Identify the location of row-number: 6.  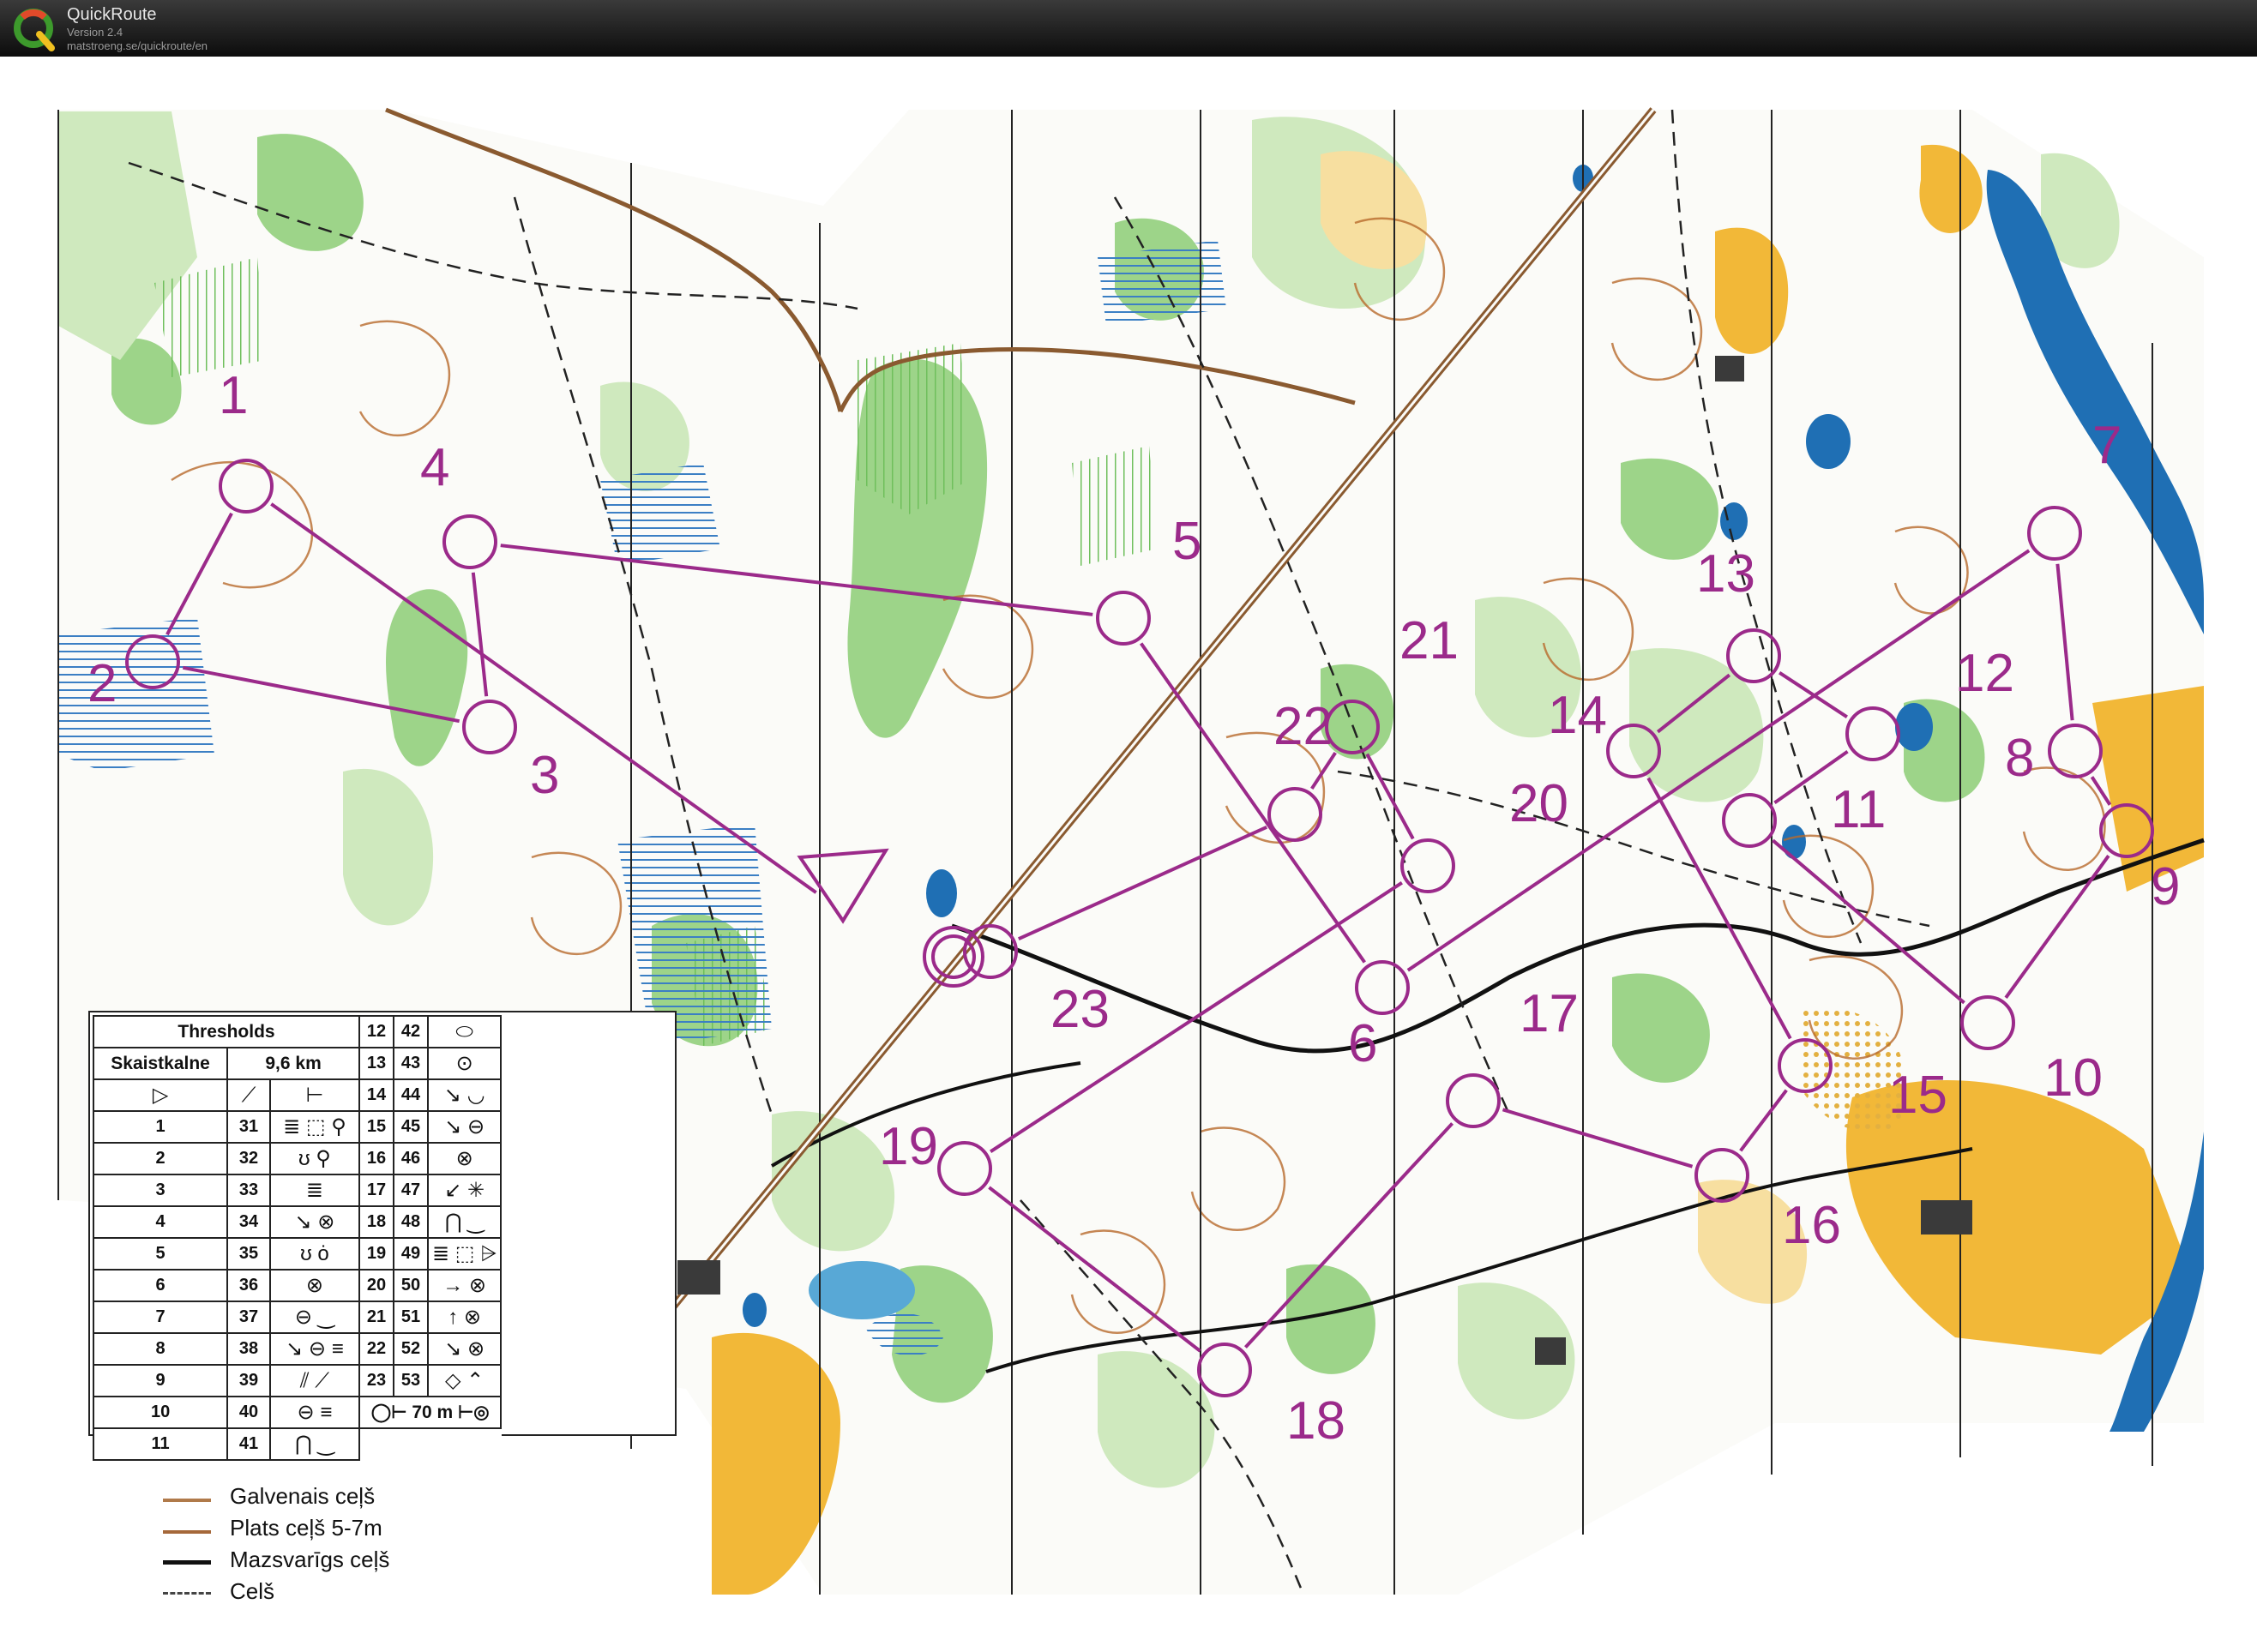
(160, 1285).